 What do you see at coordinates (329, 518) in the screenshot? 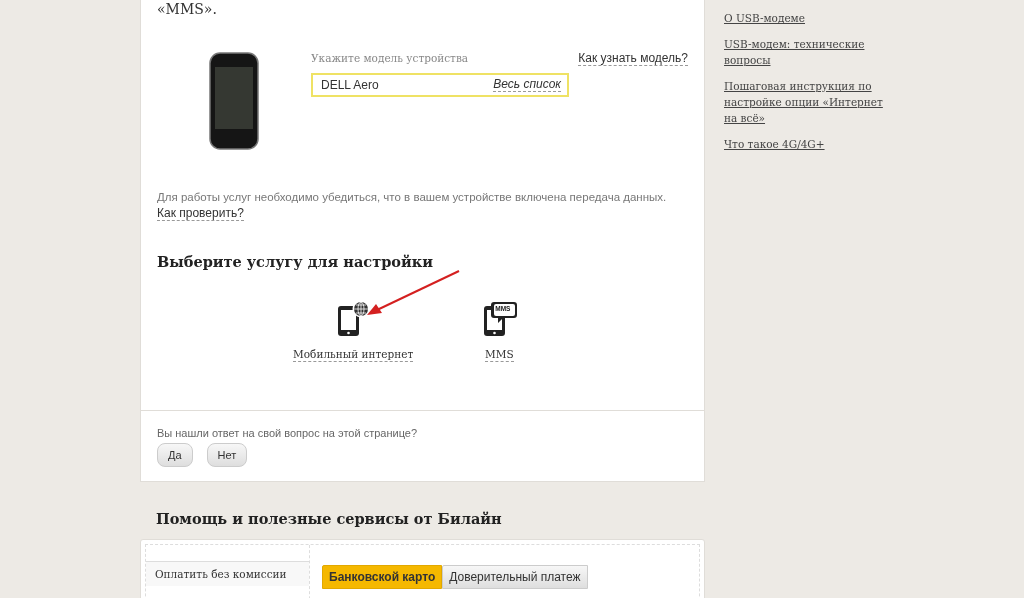
I see `help-heading: Помощь и полезные сервисы от Билайн` at bounding box center [329, 518].